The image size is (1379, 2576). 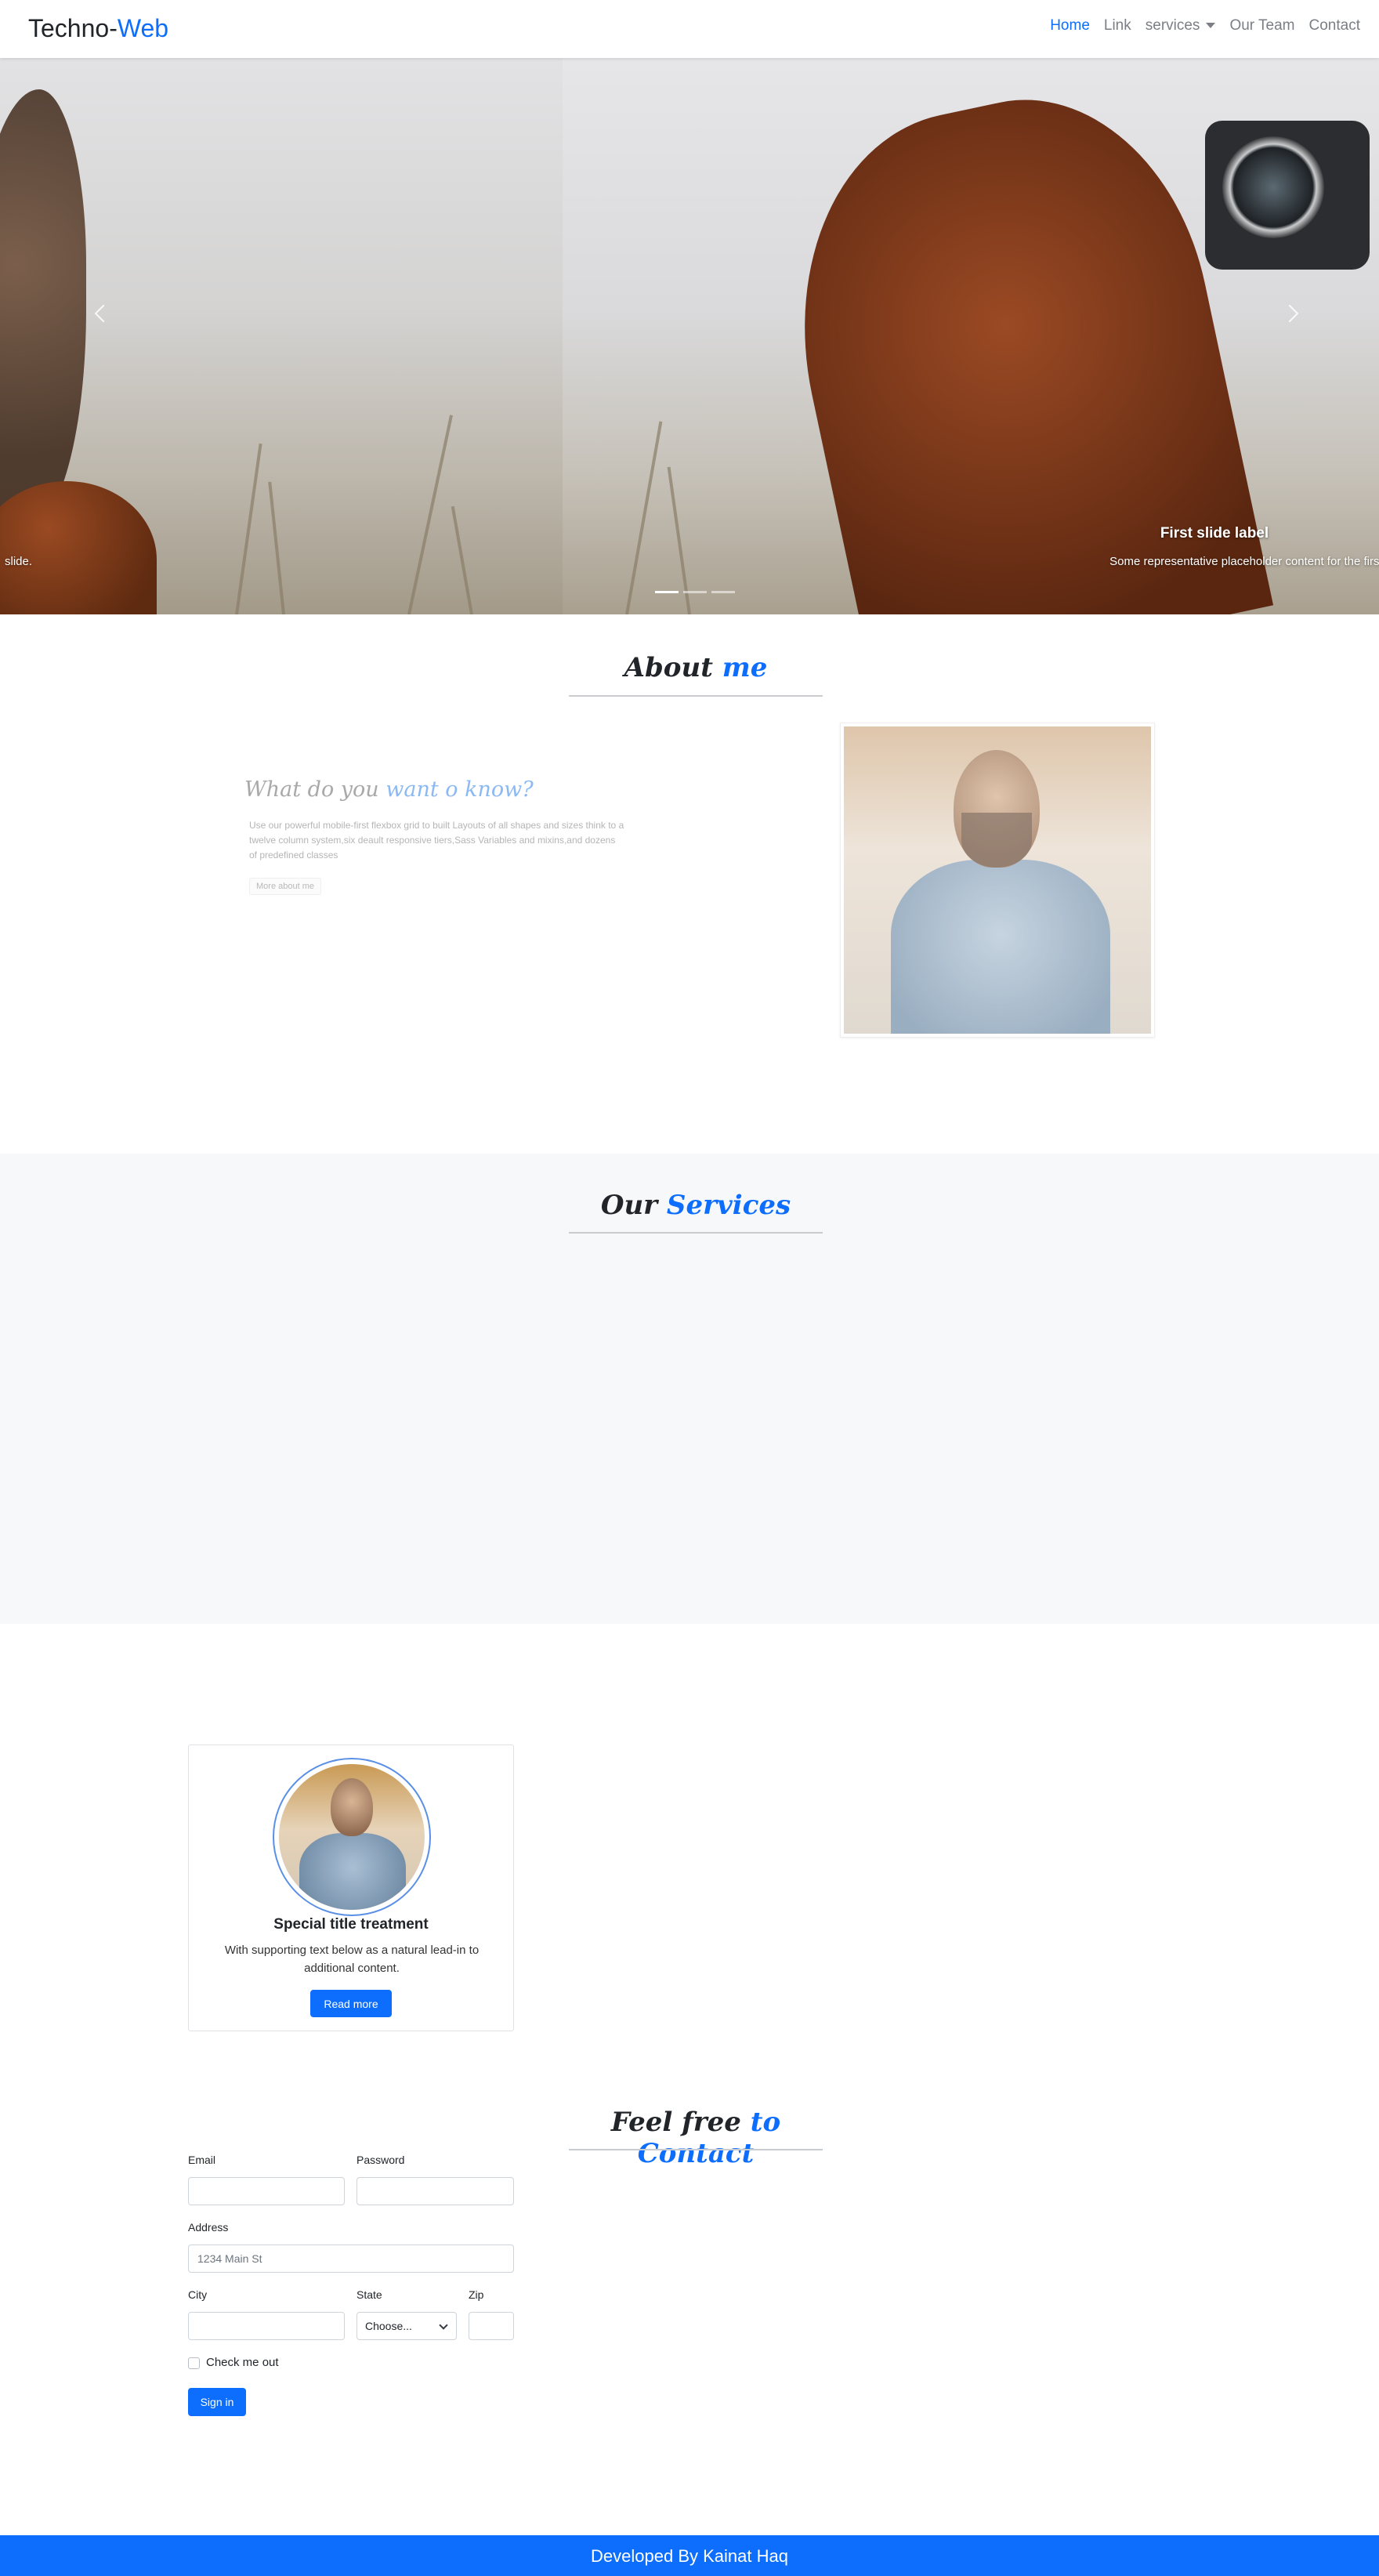 What do you see at coordinates (444, 2325) in the screenshot?
I see `chevron-down-icon` at bounding box center [444, 2325].